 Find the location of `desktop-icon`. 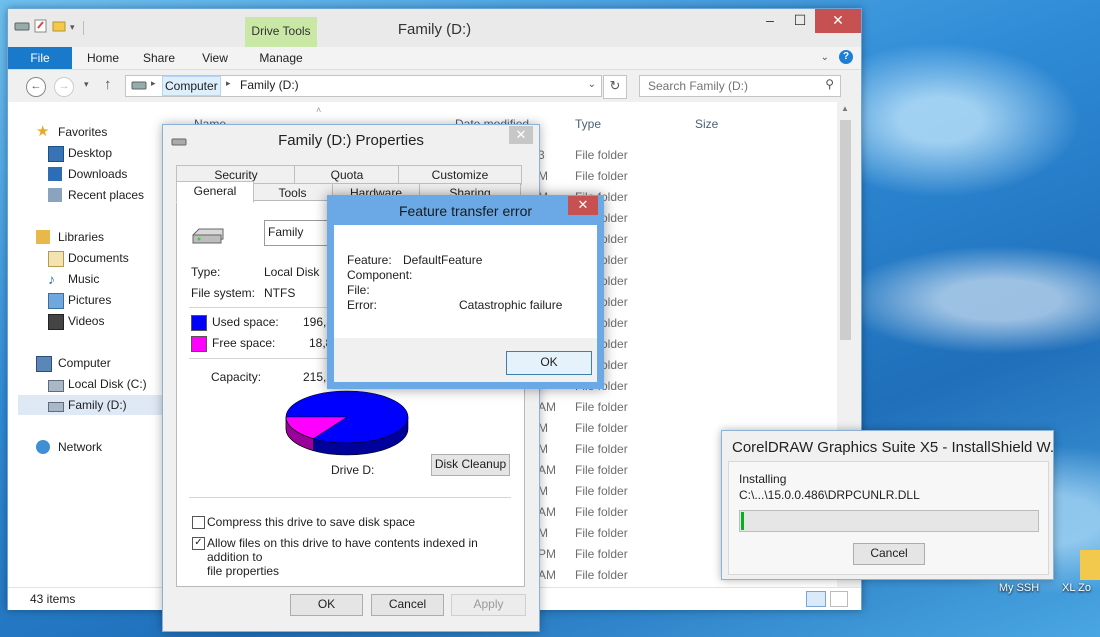

desktop-icon is located at coordinates (56, 154).